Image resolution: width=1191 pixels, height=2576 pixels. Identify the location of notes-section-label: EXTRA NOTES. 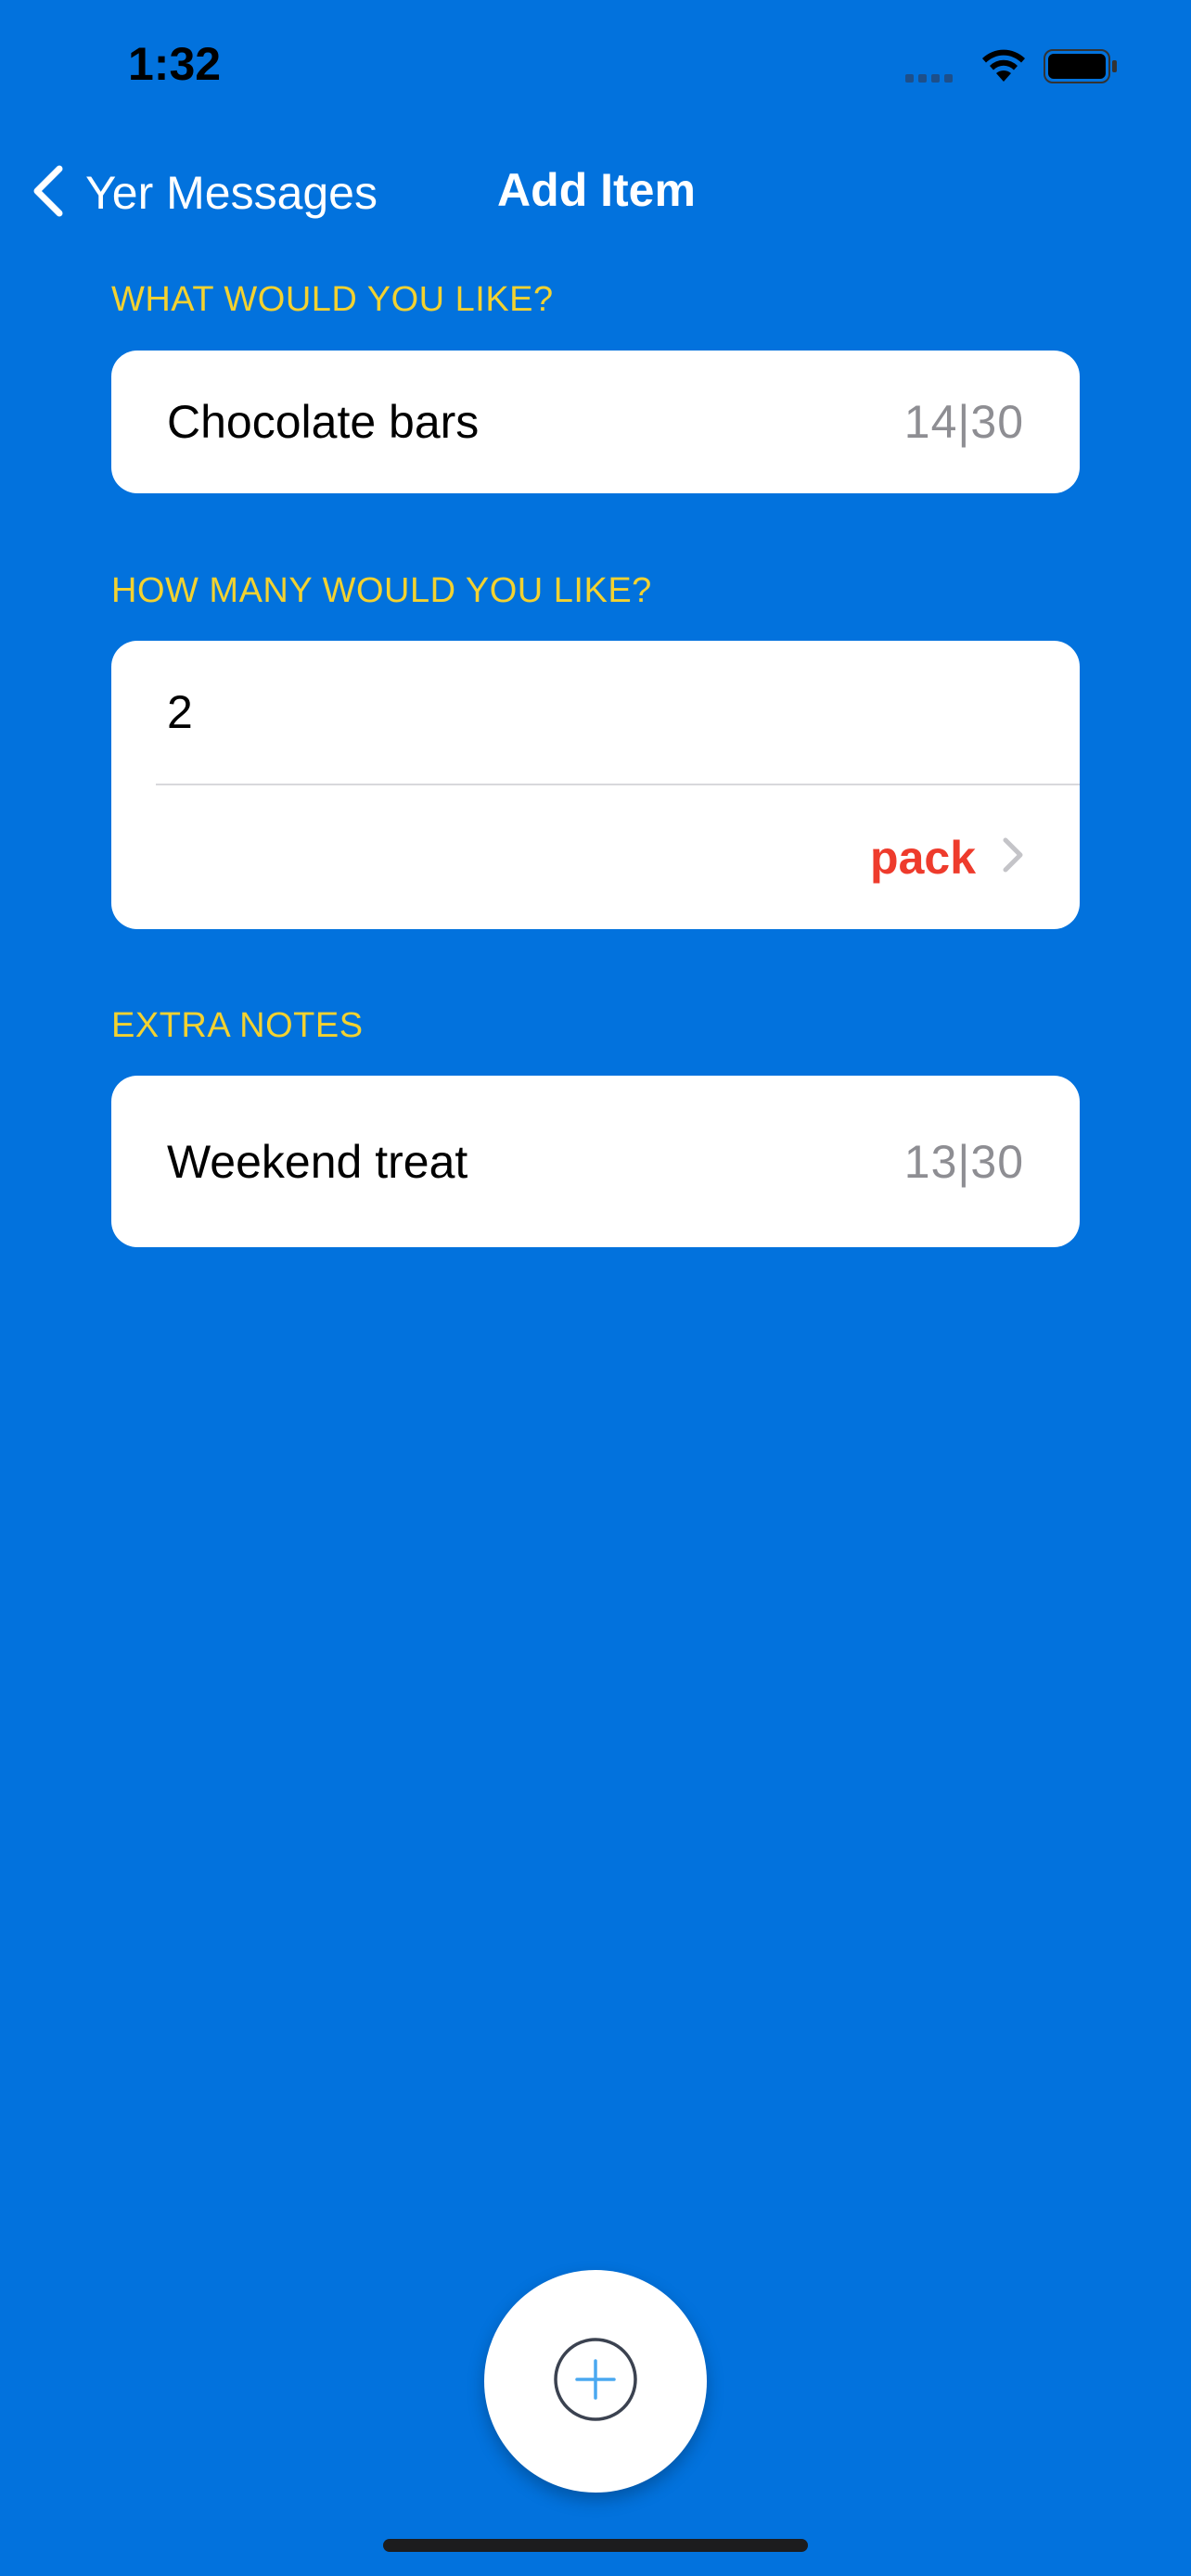
(237, 1025).